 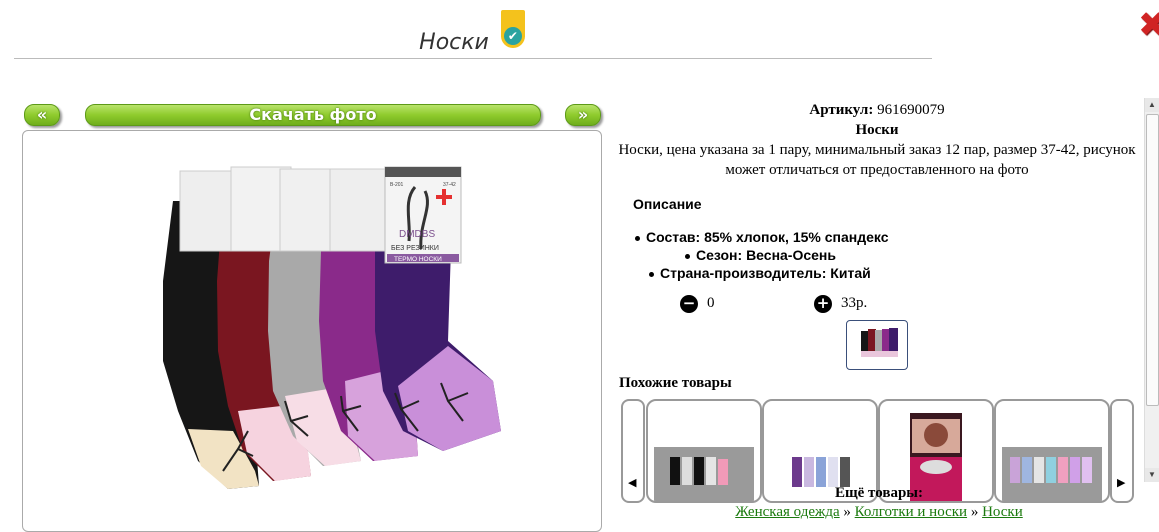 I want to click on spec-item: Страна-производитель: Китай, so click(x=877, y=273).